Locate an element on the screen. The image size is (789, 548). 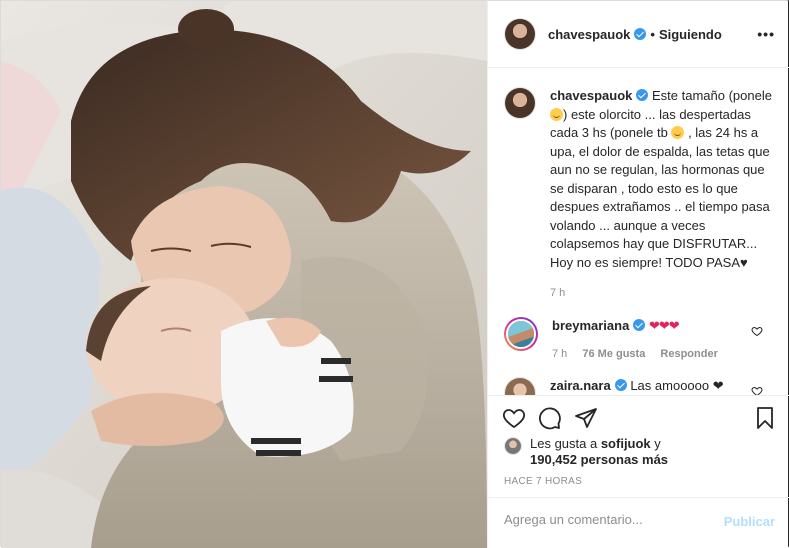
post-timestamp: HACE 7 HORAS is located at coordinates (543, 481).